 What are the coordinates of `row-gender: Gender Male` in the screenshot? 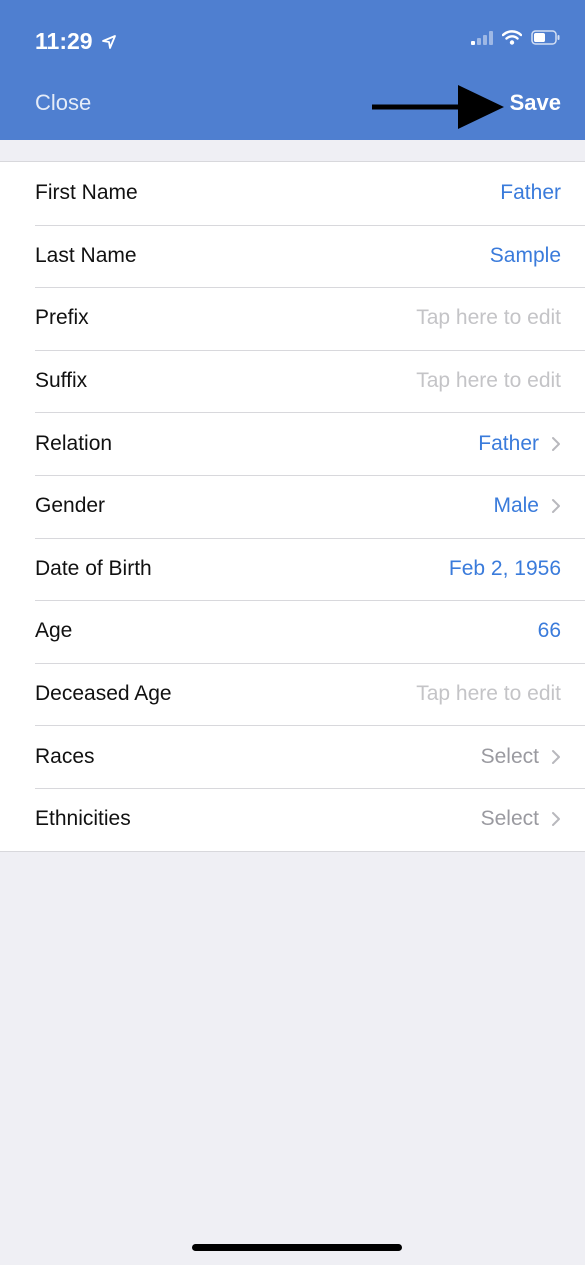 It's located at (292, 506).